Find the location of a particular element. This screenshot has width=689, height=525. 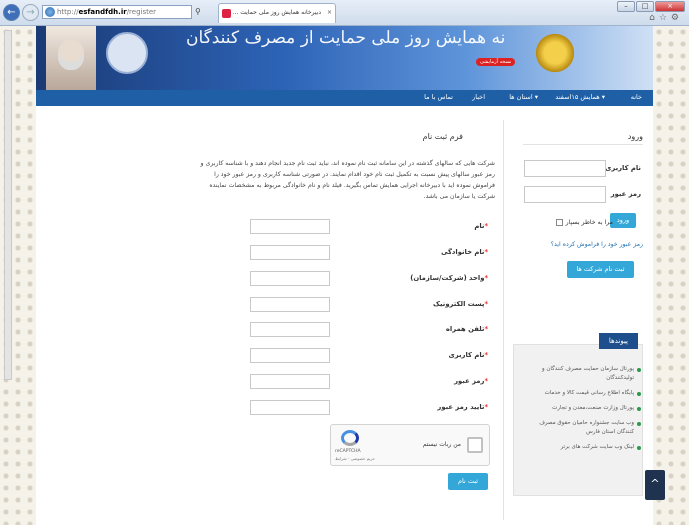

recaptcha-brand: reCAPTCHA is located at coordinates (348, 451).